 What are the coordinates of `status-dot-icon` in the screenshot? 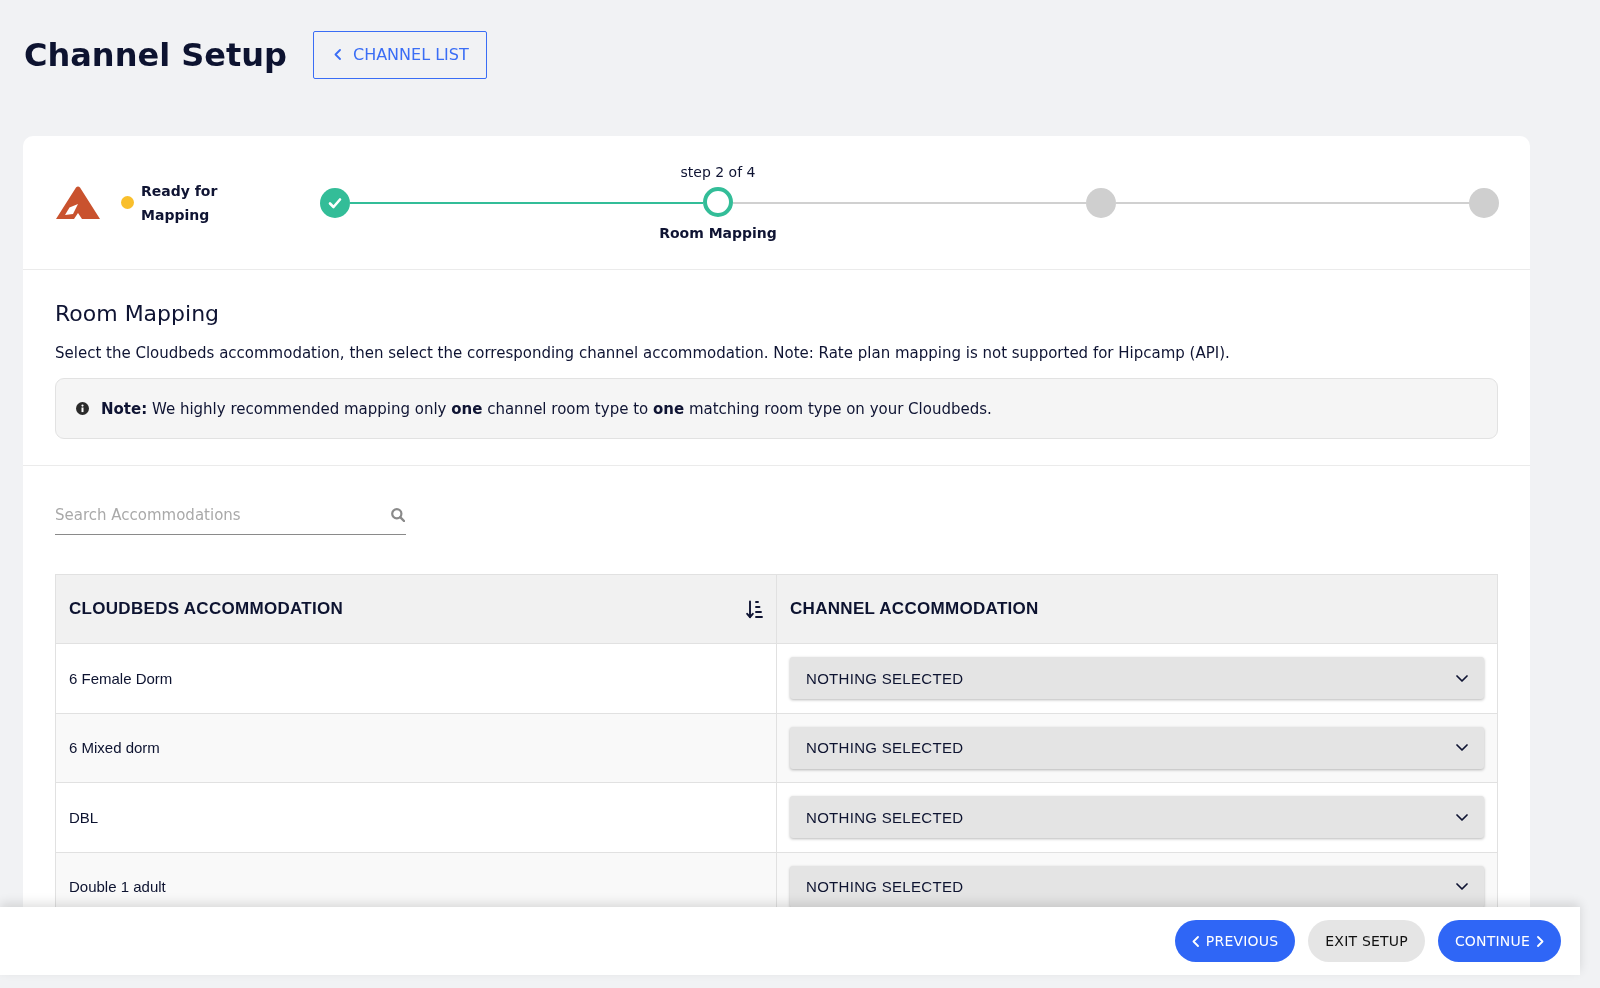 It's located at (127, 202).